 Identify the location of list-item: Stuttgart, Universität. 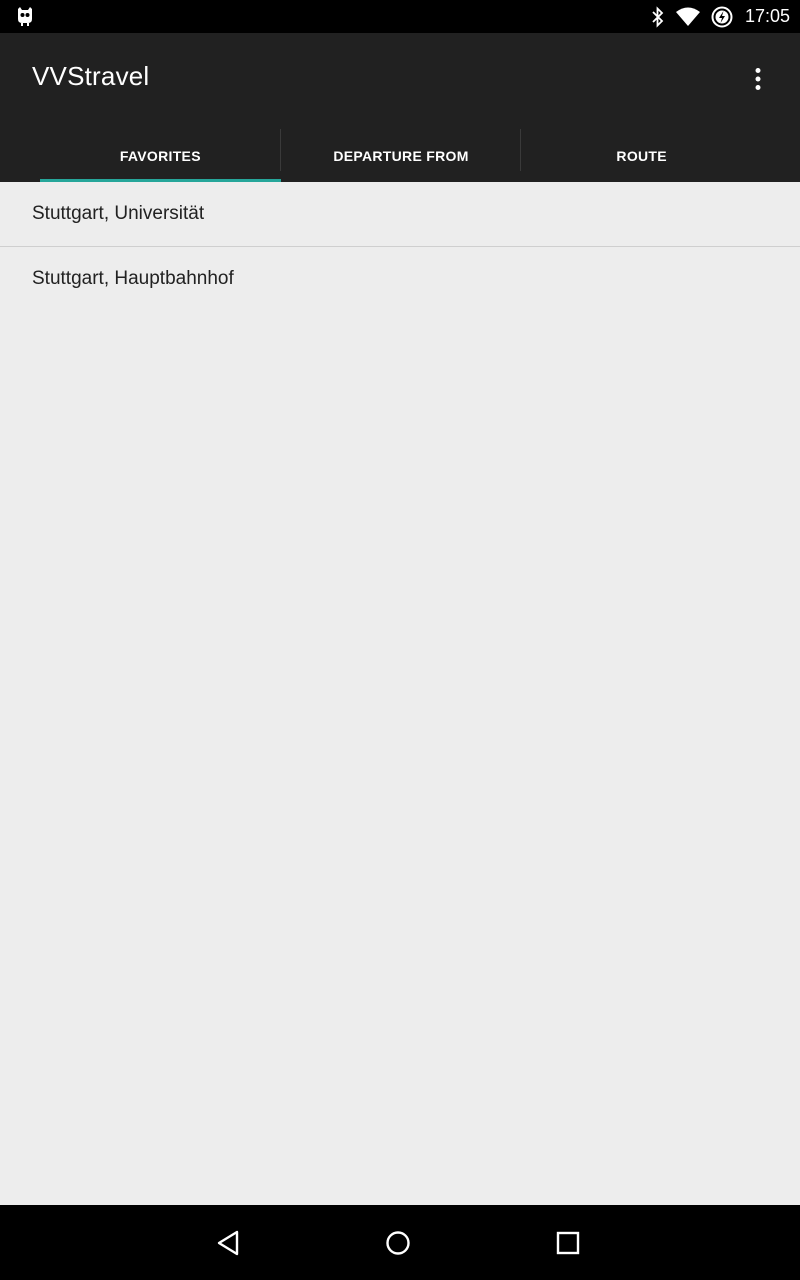
(400, 214).